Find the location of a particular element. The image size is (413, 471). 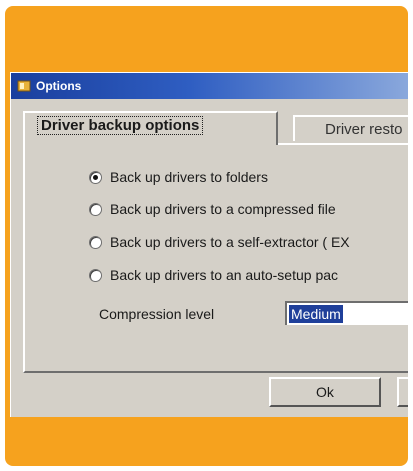

window-title: Options is located at coordinates (59, 86).